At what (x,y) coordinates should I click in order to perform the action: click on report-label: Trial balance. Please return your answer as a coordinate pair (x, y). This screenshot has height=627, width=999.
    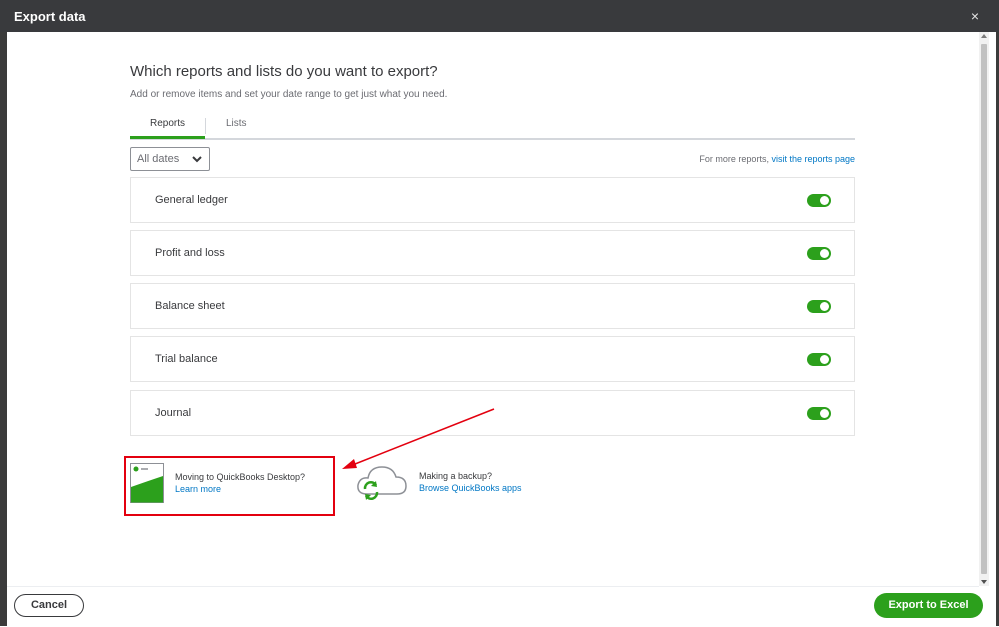
    Looking at the image, I should click on (186, 359).